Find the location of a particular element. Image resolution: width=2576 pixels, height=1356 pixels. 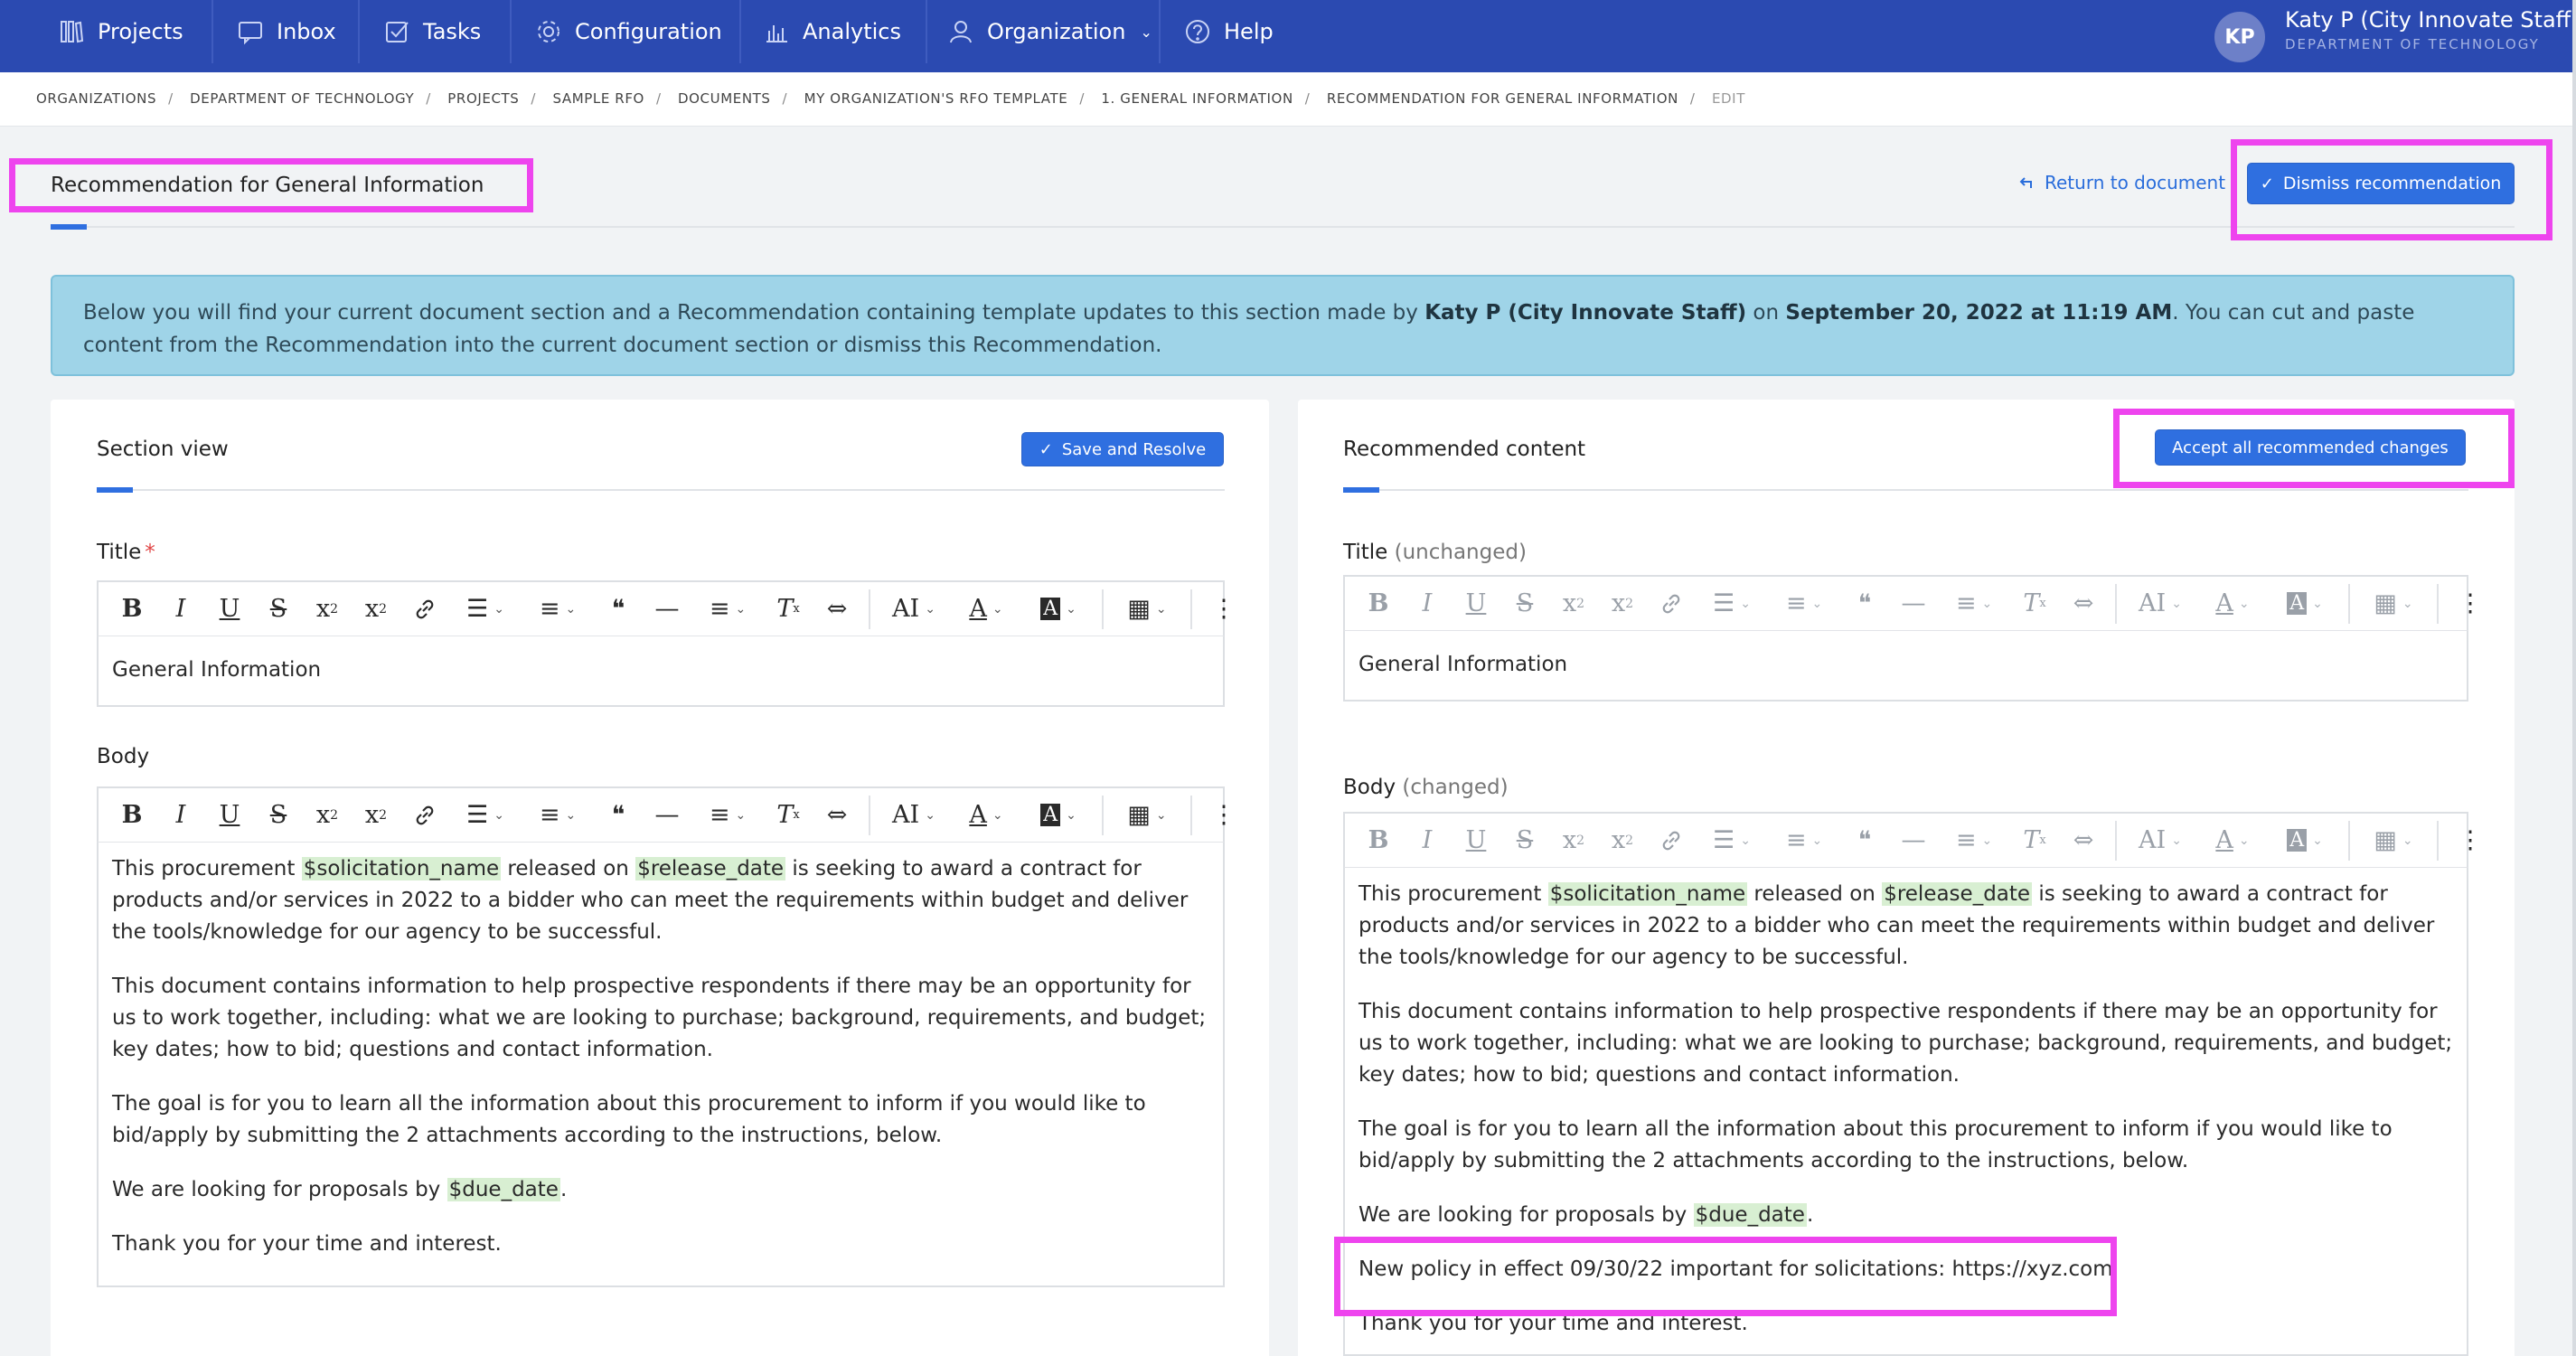

breadcrumb-projects: PROJECTS is located at coordinates (483, 98).